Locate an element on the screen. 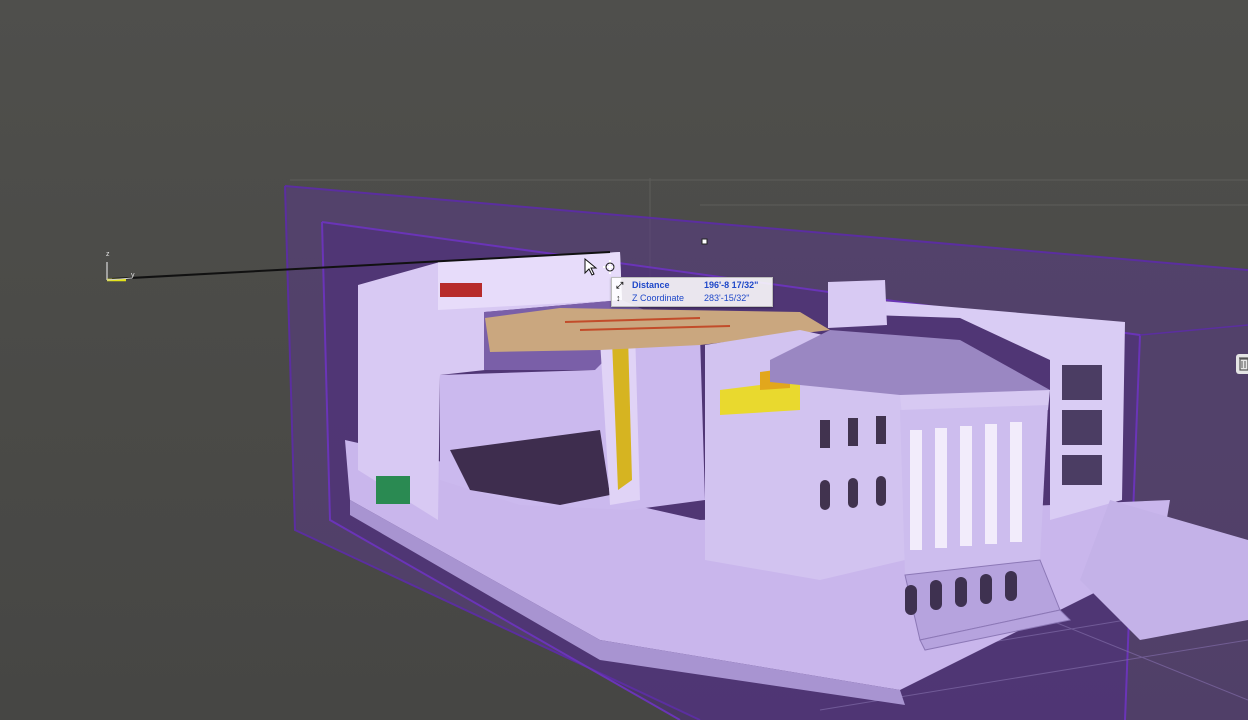 The width and height of the screenshot is (1248, 720). distance-row: ⤢ Distance 196'-8 17/32" is located at coordinates (692, 285).